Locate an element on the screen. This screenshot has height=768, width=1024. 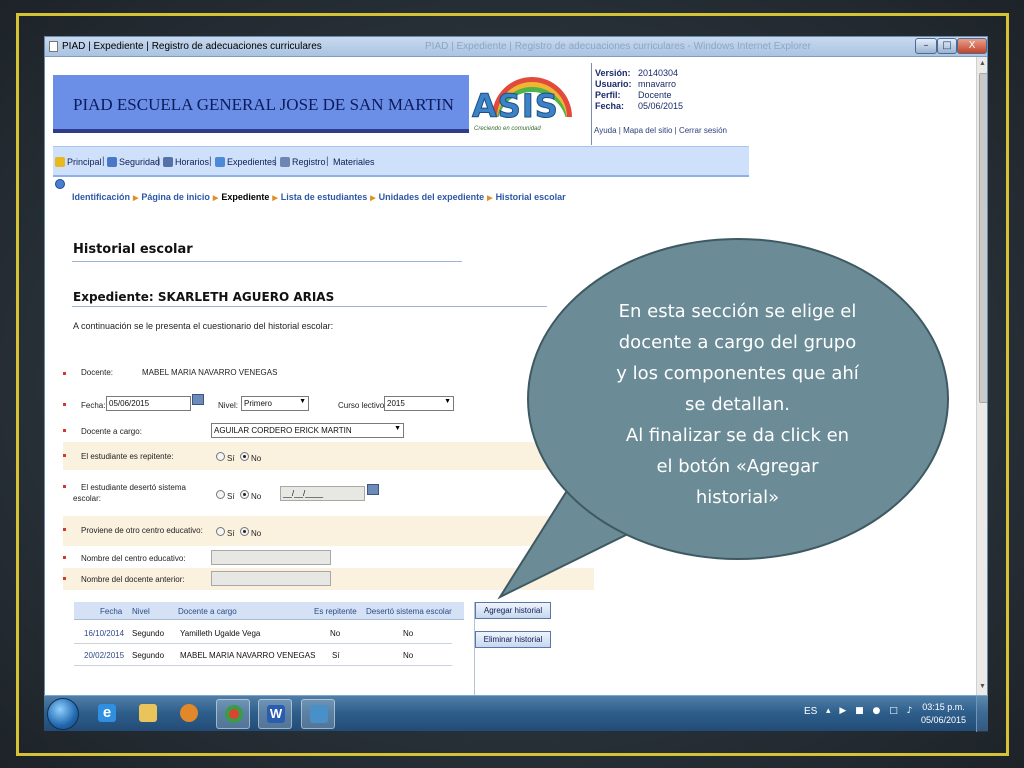
callout-line: se detallan. is located at coordinates (737, 404).